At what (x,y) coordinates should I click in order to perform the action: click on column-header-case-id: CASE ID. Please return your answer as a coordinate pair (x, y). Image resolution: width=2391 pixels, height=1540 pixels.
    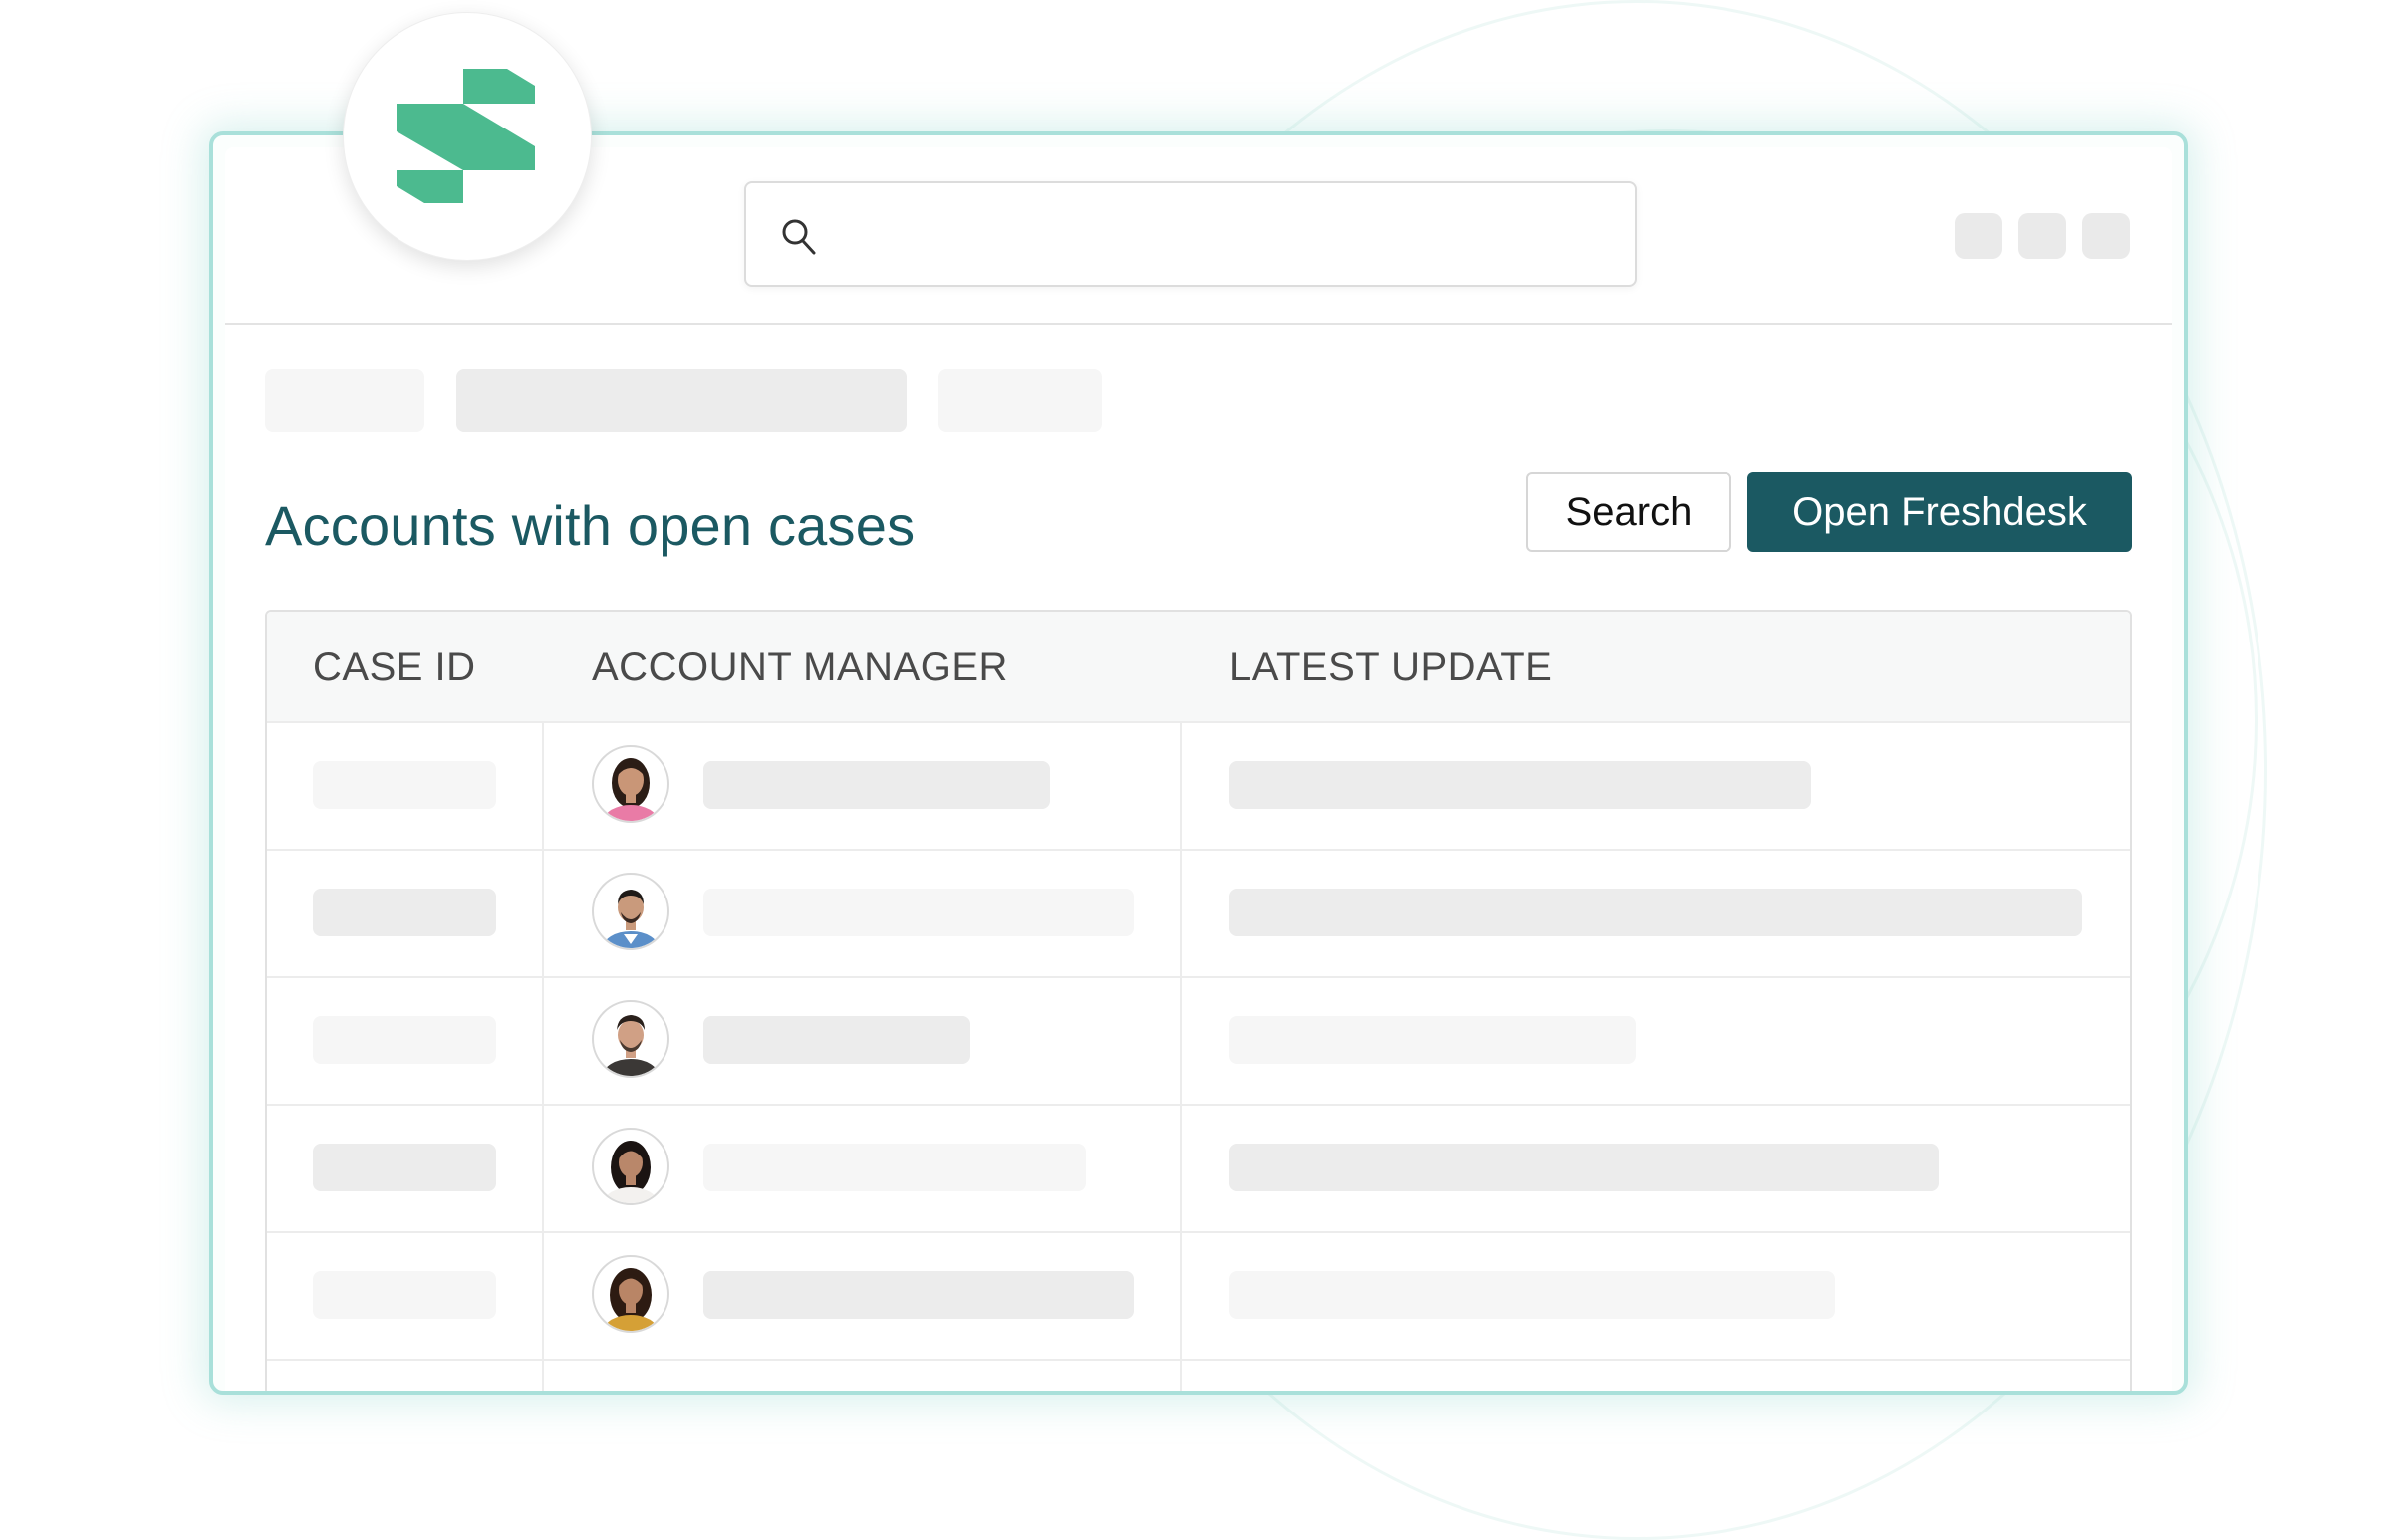
    Looking at the image, I should click on (395, 667).